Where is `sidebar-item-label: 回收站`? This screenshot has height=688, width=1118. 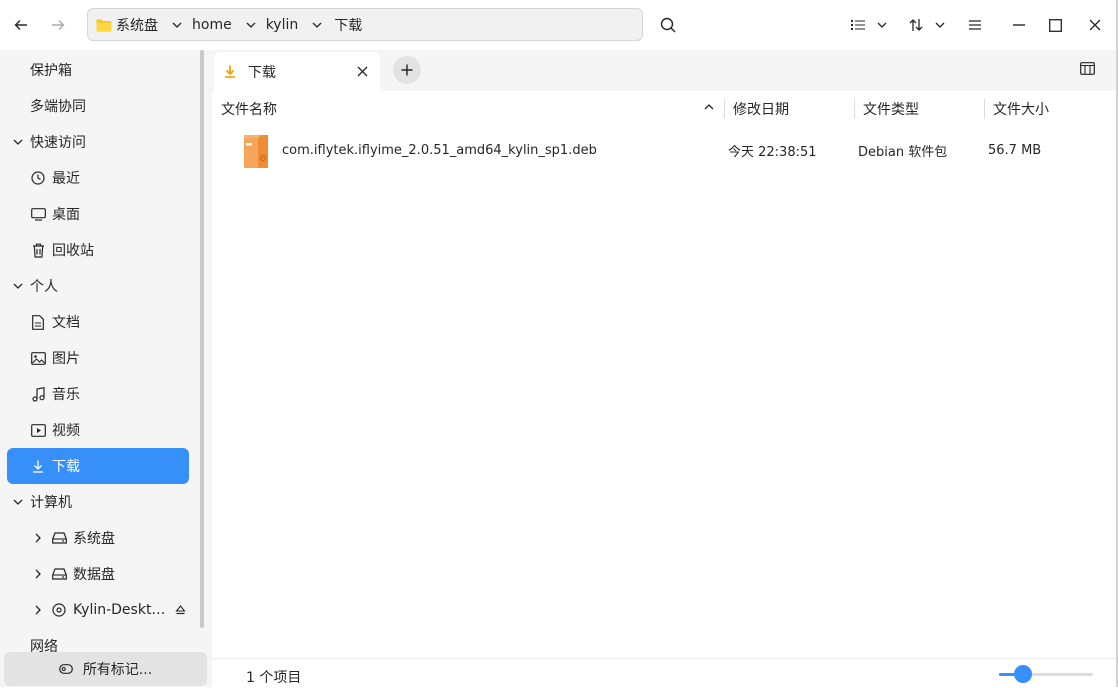 sidebar-item-label: 回收站 is located at coordinates (73, 251).